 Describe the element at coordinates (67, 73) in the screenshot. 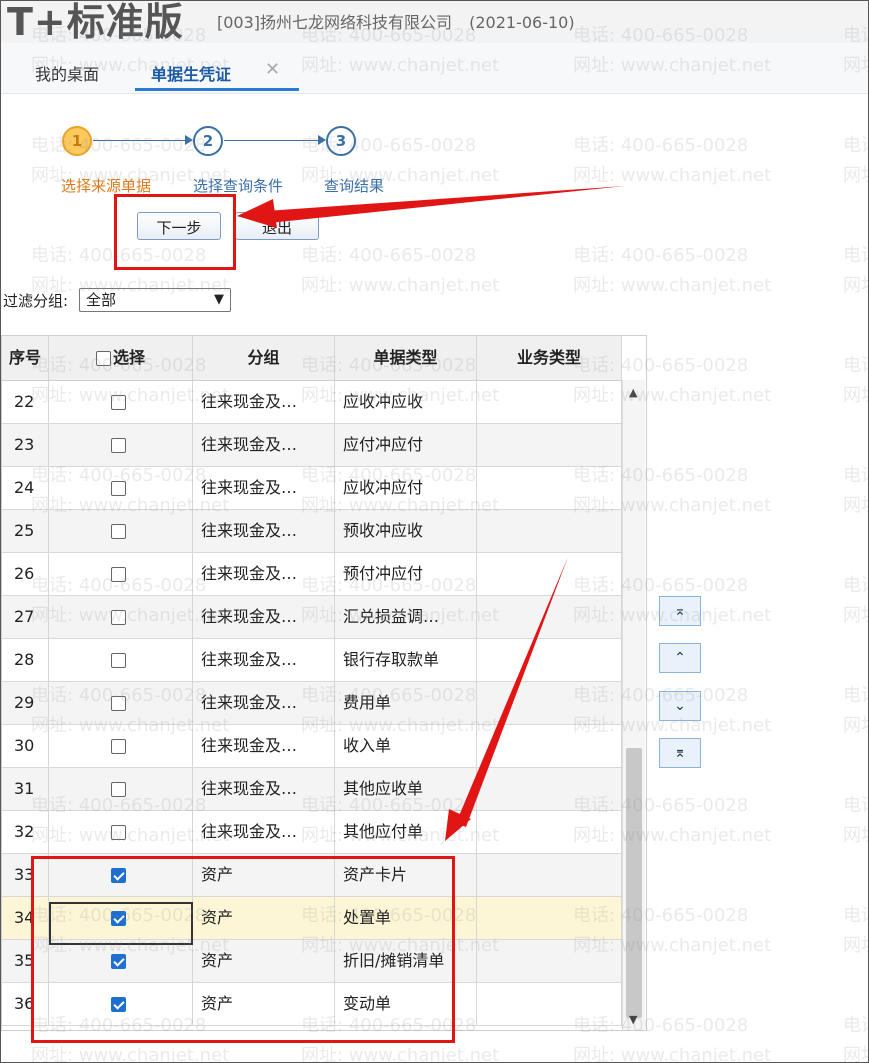

I see `tab-my-desktop: 我的桌面` at that location.